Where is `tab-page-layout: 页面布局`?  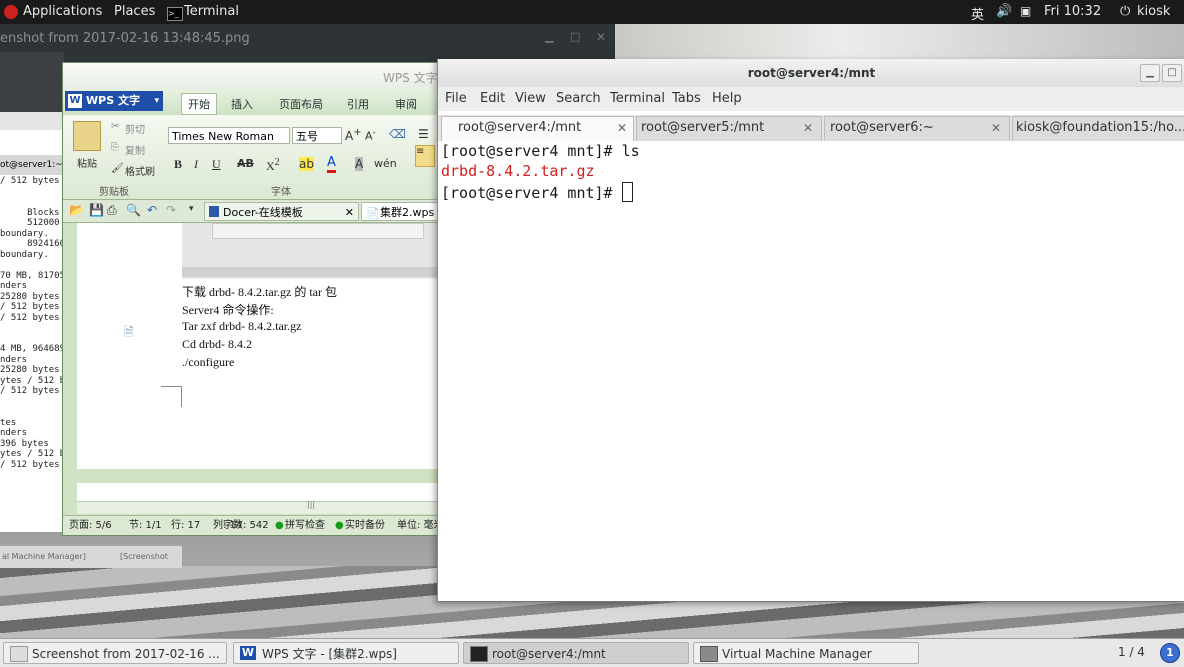
tab-page-layout: 页面布局 is located at coordinates (301, 104).